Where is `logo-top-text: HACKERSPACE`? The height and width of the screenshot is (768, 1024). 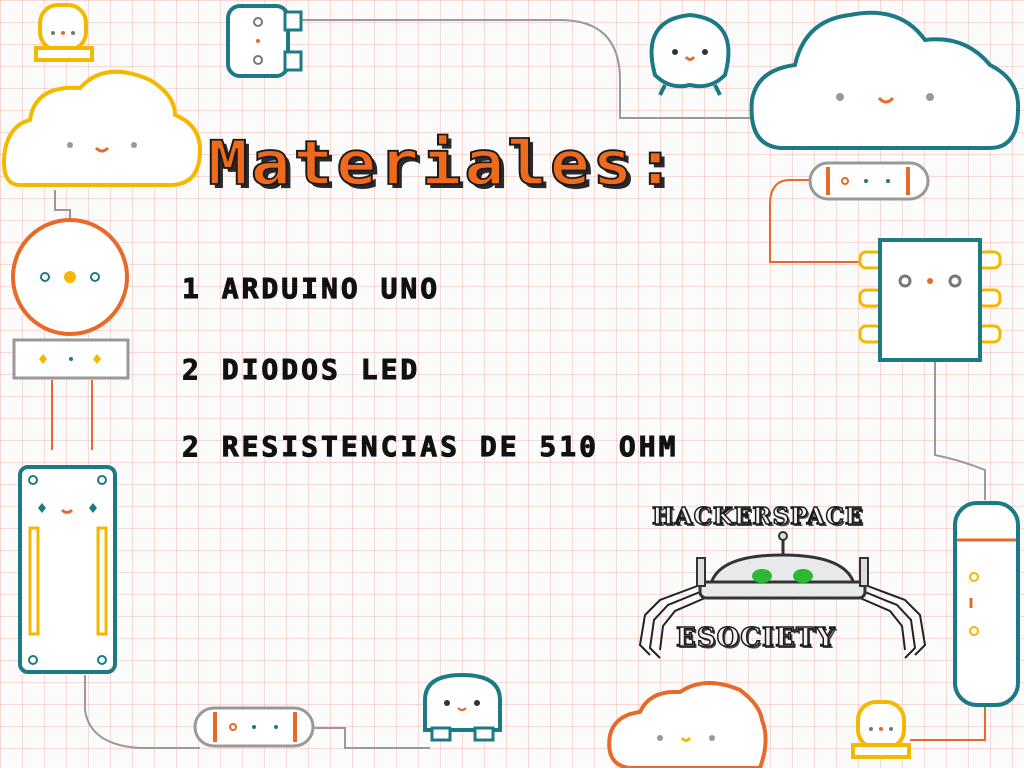
logo-top-text: HACKERSPACE is located at coordinates (757, 516).